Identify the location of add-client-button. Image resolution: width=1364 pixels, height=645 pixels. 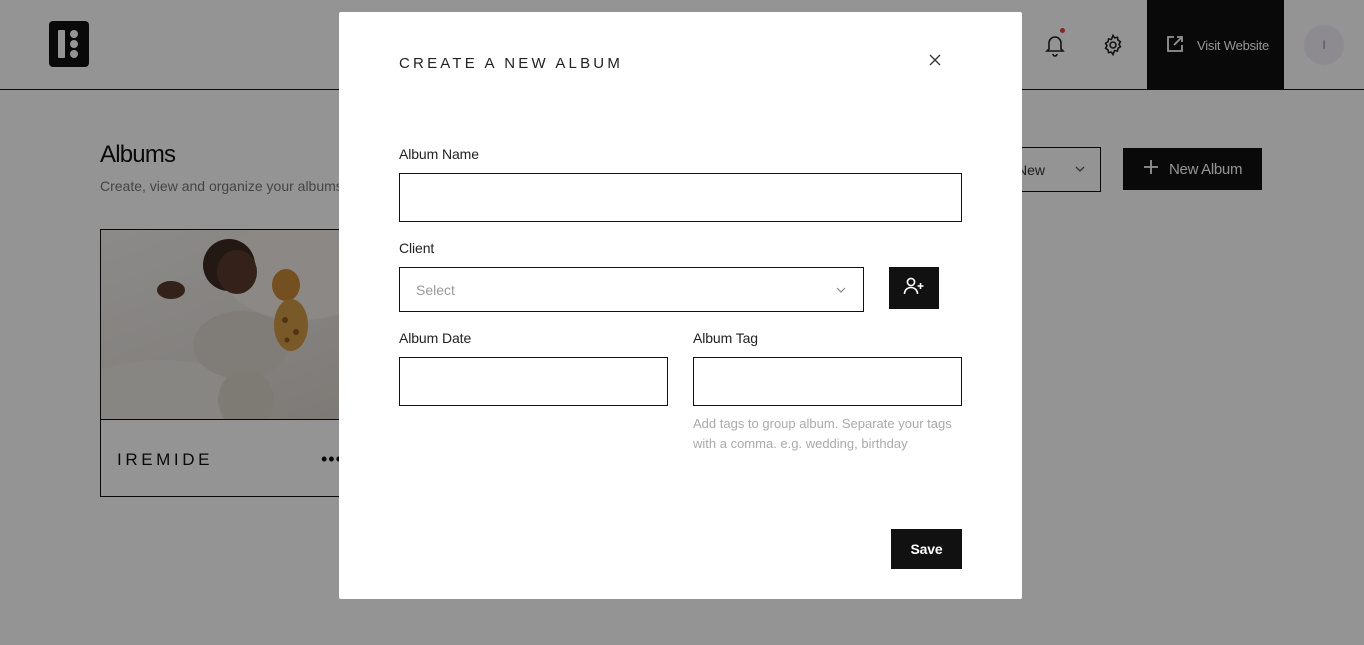
(914, 288).